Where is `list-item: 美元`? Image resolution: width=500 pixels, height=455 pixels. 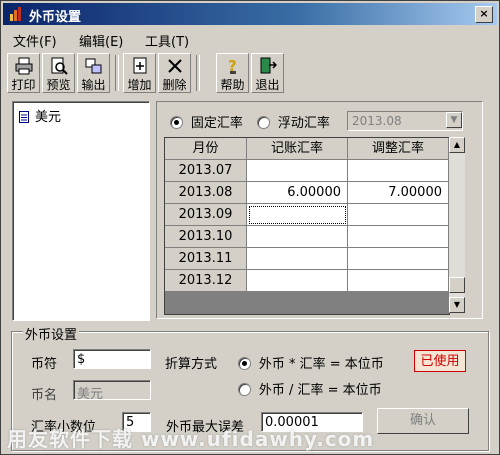 list-item: 美元 is located at coordinates (40, 115).